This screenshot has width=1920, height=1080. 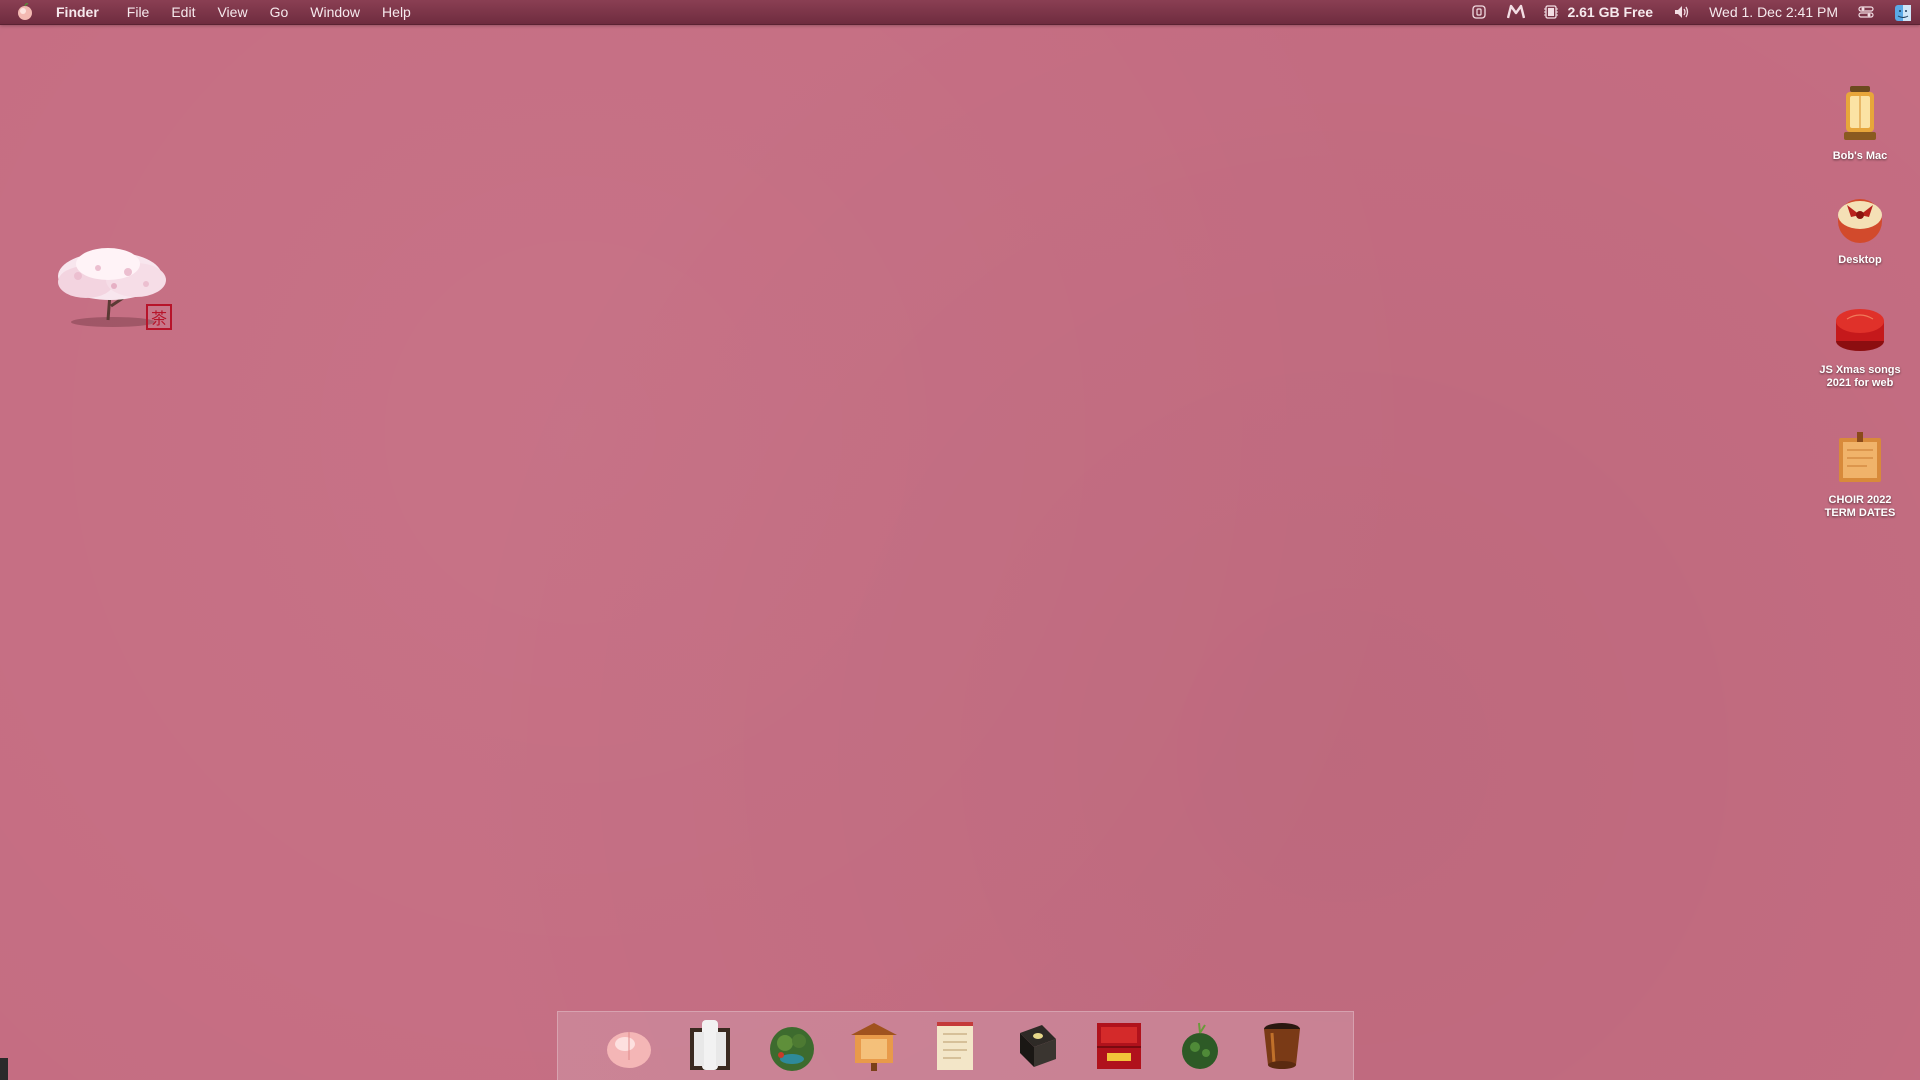 I want to click on corner-indicator, so click(x=4, y=1069).